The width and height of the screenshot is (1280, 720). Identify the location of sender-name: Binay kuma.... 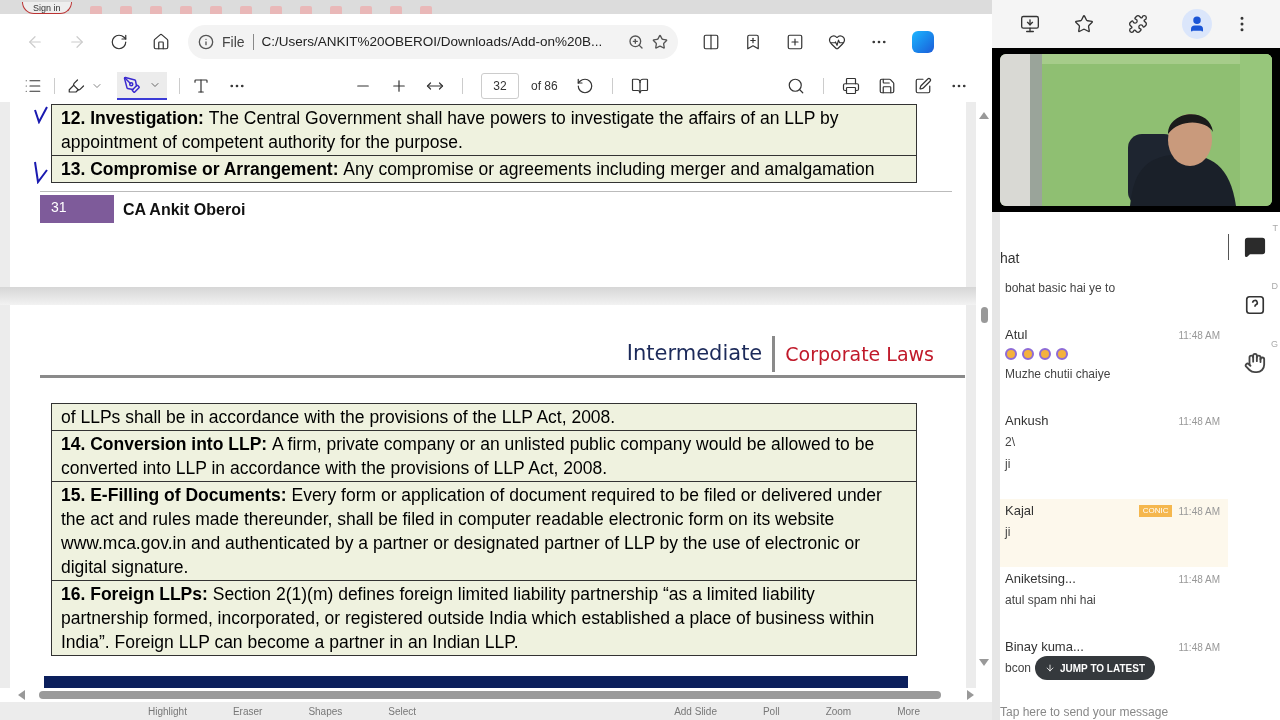
(1044, 647).